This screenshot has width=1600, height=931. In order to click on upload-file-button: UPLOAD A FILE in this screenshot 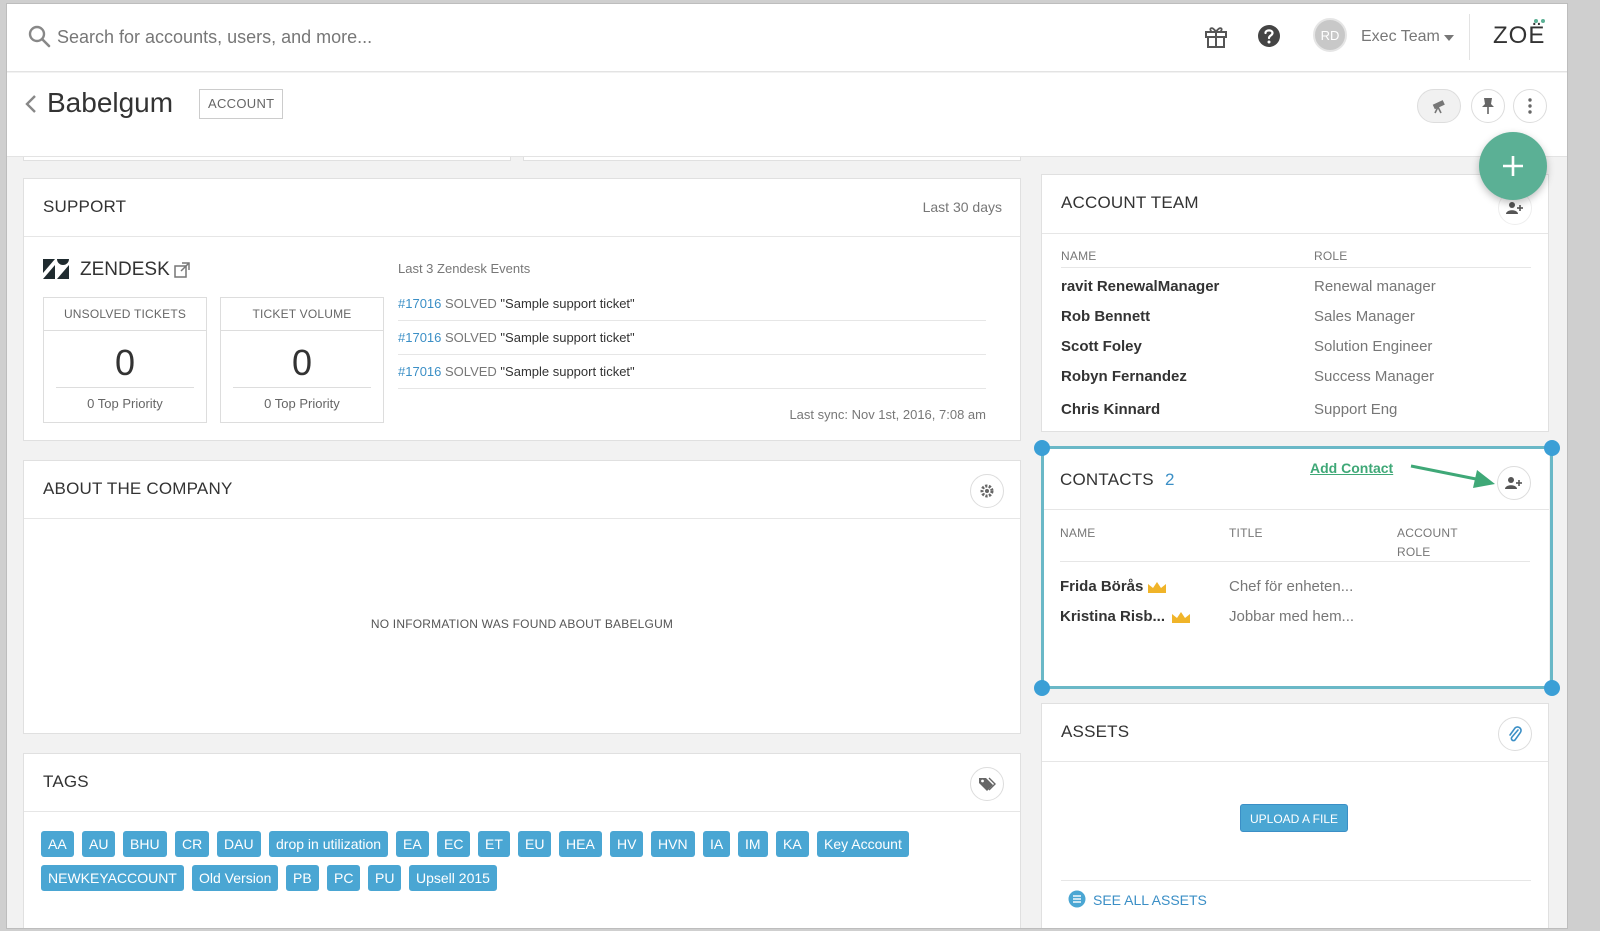, I will do `click(1294, 818)`.